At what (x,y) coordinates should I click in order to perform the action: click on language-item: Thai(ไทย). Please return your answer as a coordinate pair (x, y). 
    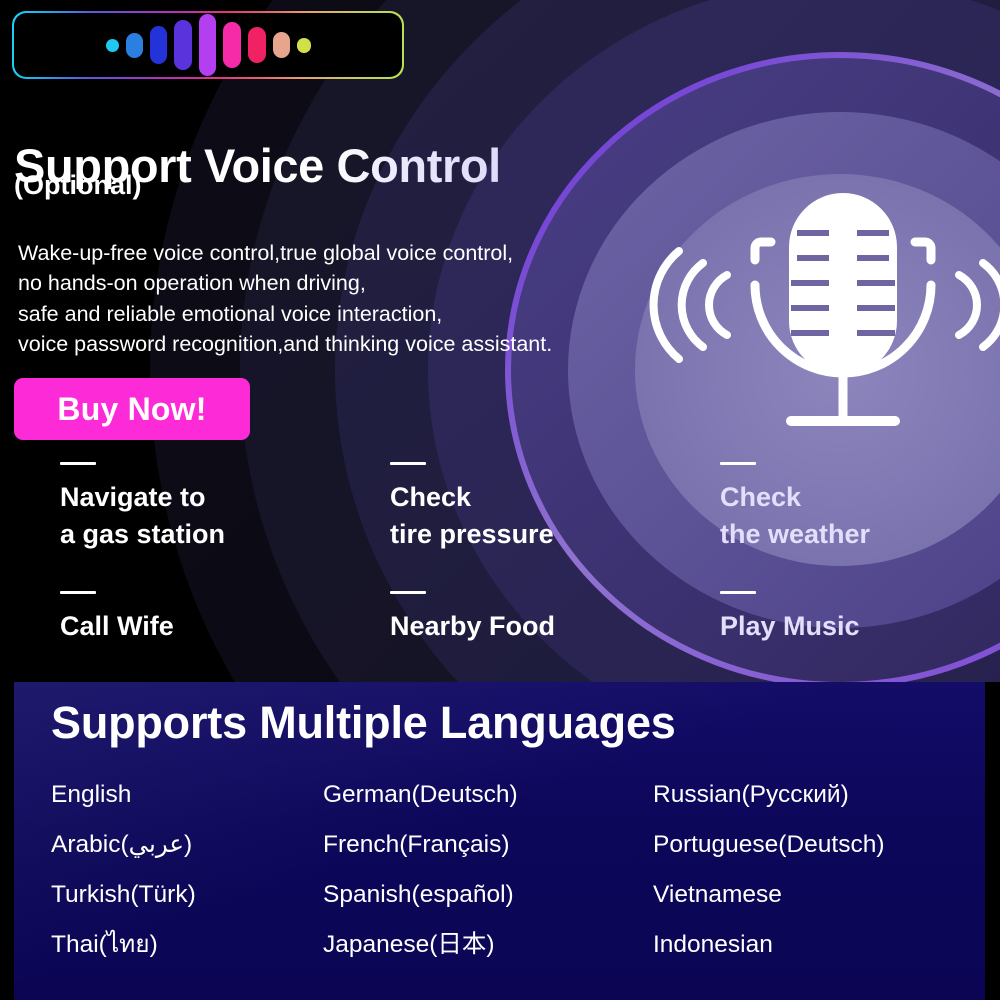
    Looking at the image, I should click on (104, 945).